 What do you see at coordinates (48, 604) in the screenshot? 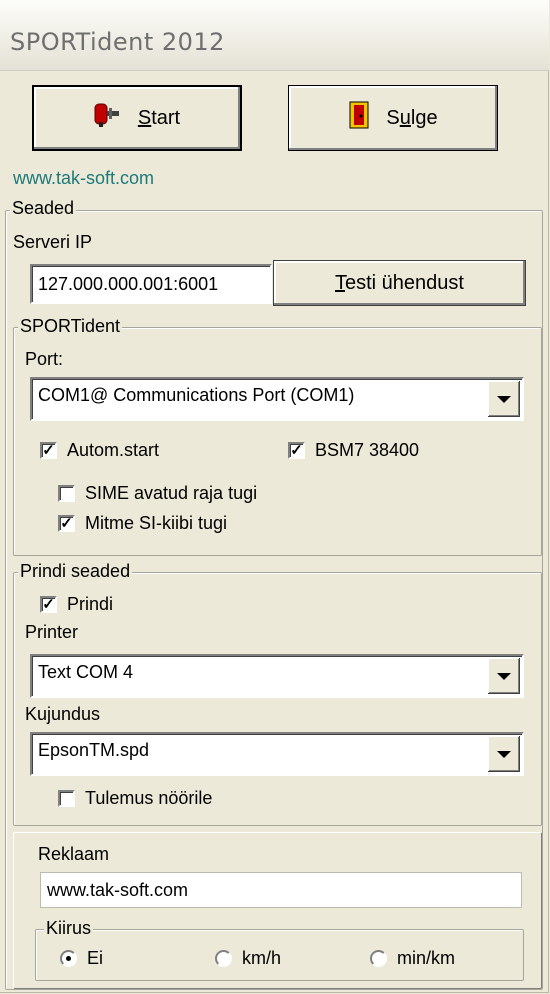
I see `prindi-check-icon: ✓` at bounding box center [48, 604].